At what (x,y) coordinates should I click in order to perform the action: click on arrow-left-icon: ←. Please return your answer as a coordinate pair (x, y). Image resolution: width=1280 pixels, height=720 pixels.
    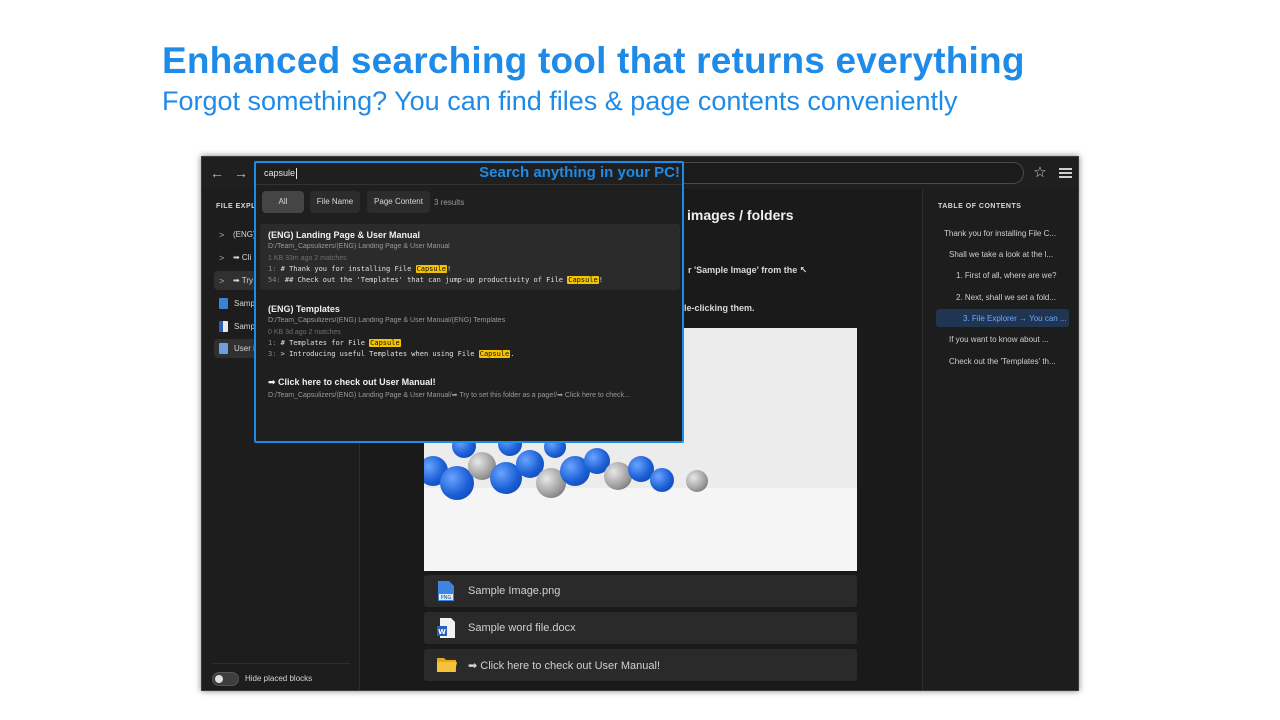
    Looking at the image, I should click on (217, 173).